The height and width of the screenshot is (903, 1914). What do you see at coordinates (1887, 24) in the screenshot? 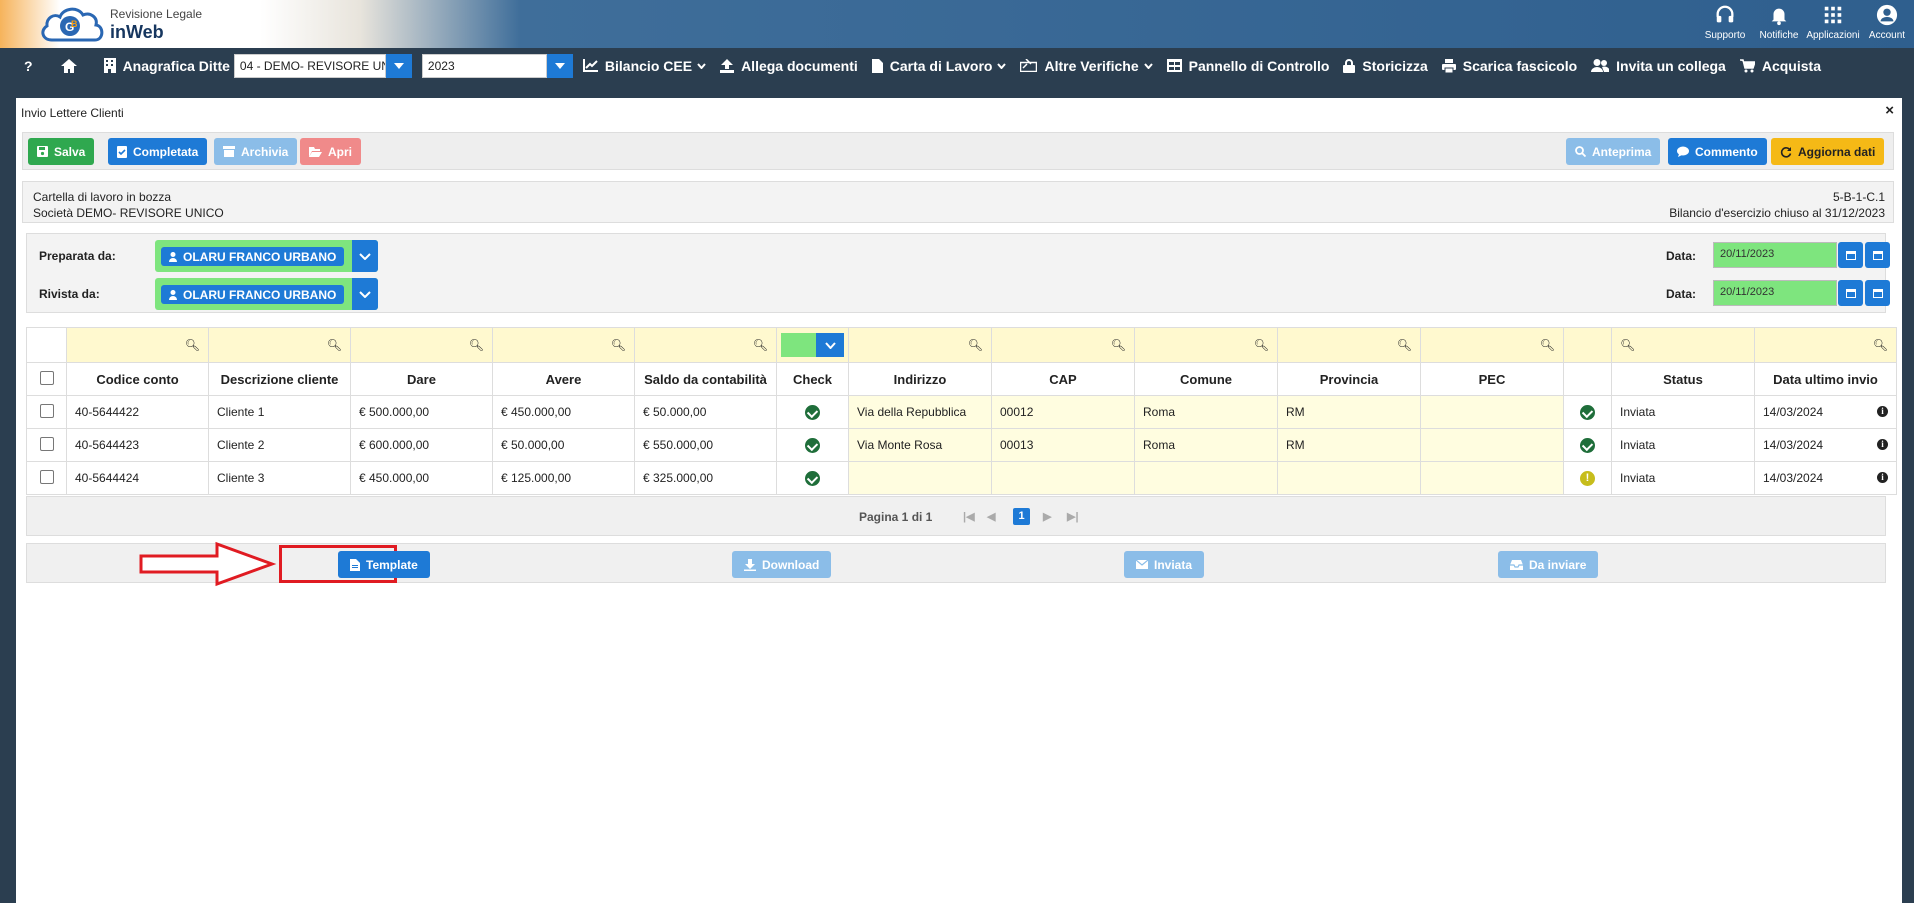
I see `account-button: Account` at bounding box center [1887, 24].